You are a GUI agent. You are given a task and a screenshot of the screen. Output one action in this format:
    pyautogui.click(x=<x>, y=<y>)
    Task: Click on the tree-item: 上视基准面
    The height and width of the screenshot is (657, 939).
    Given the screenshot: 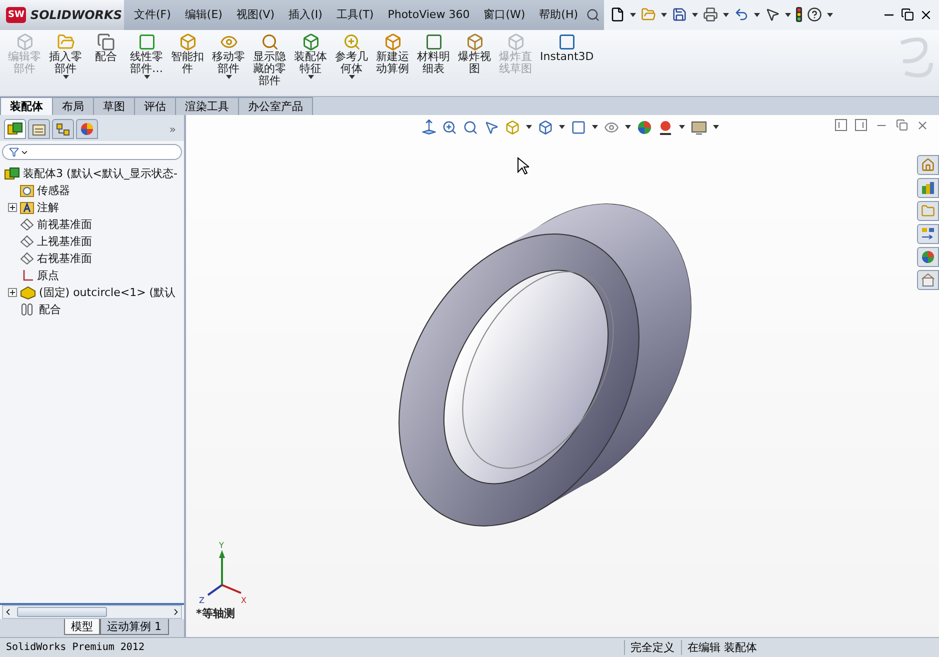 What is the action you would take?
    pyautogui.click(x=94, y=241)
    